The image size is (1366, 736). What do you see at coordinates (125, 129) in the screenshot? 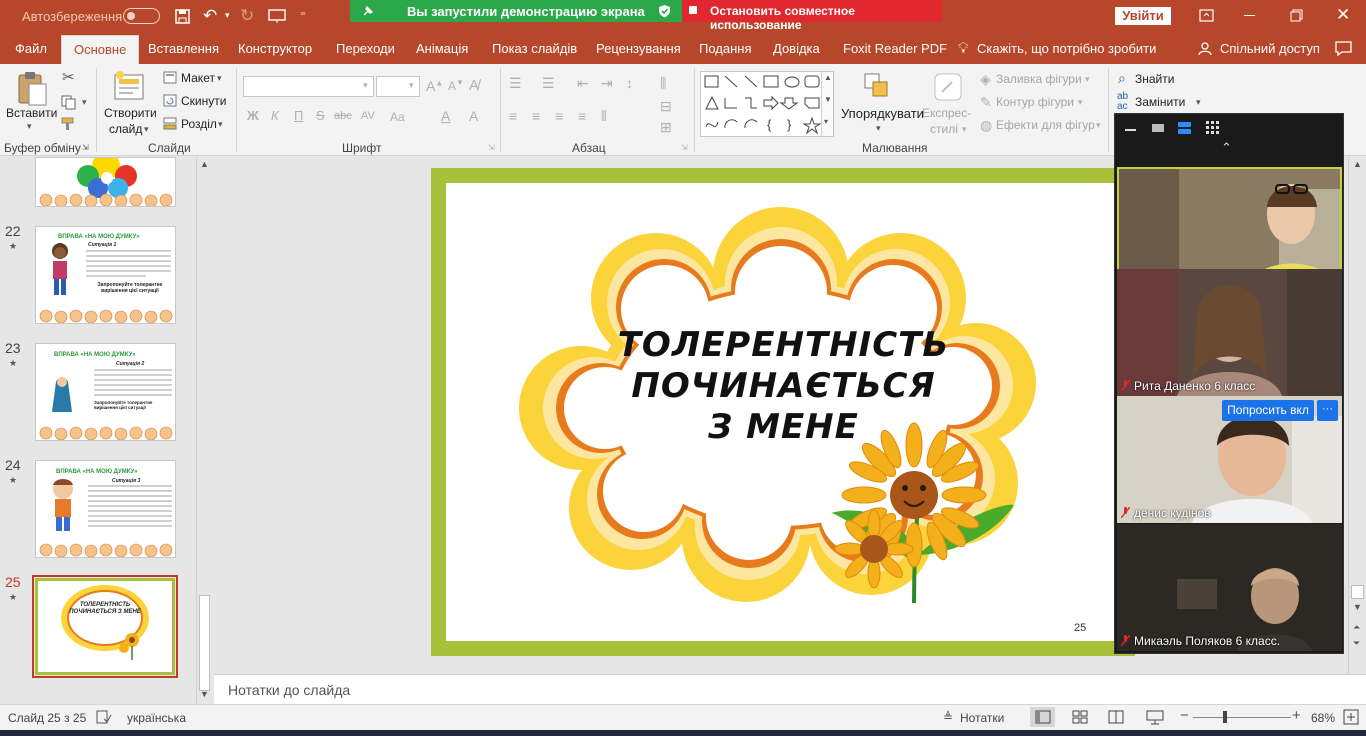
I see `new-slide-label-2: слайд` at bounding box center [125, 129].